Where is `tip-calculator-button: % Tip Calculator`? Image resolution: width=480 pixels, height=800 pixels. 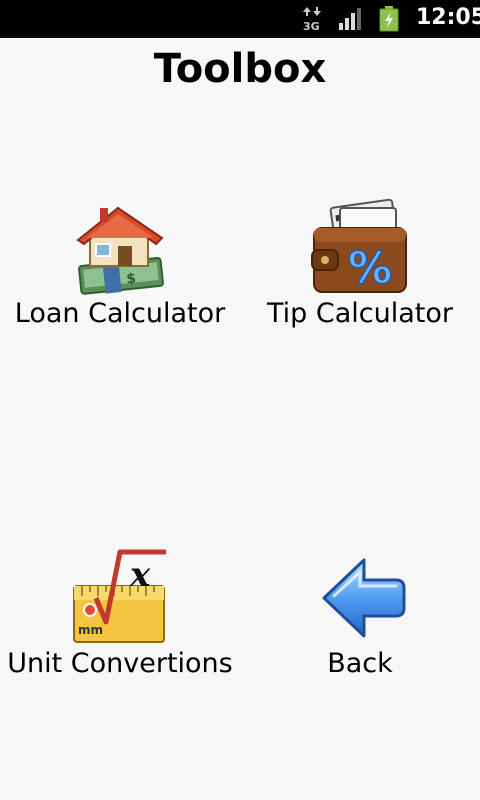
tip-calculator-button: % Tip Calculator is located at coordinates (360, 263).